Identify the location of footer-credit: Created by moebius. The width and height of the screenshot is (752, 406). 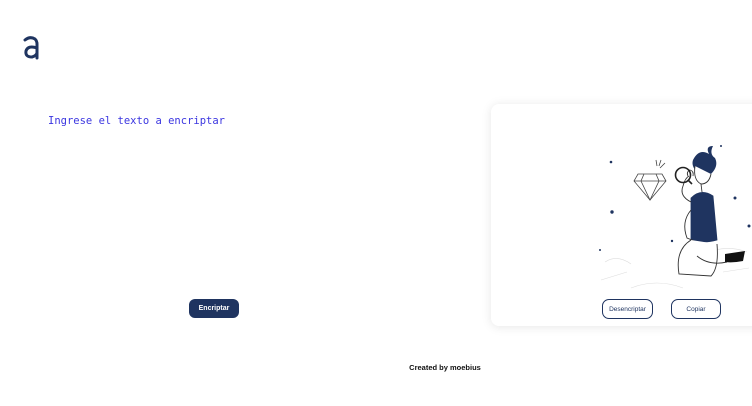
(445, 367).